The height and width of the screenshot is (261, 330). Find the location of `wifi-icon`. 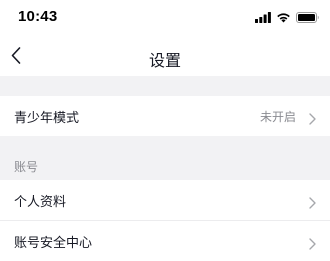

wifi-icon is located at coordinates (283, 17).